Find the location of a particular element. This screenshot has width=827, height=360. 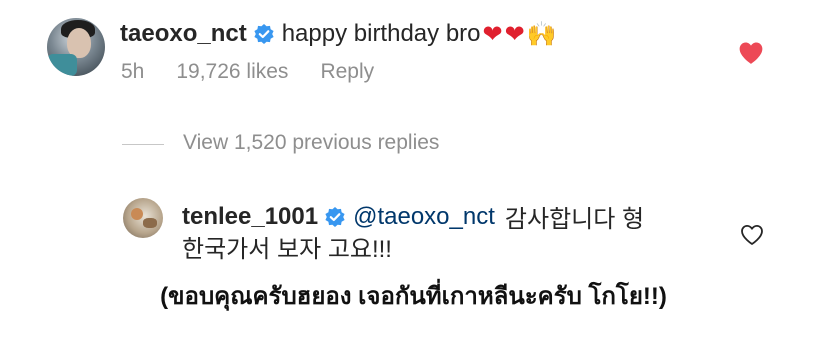

heart-filled-icon is located at coordinates (751, 53).